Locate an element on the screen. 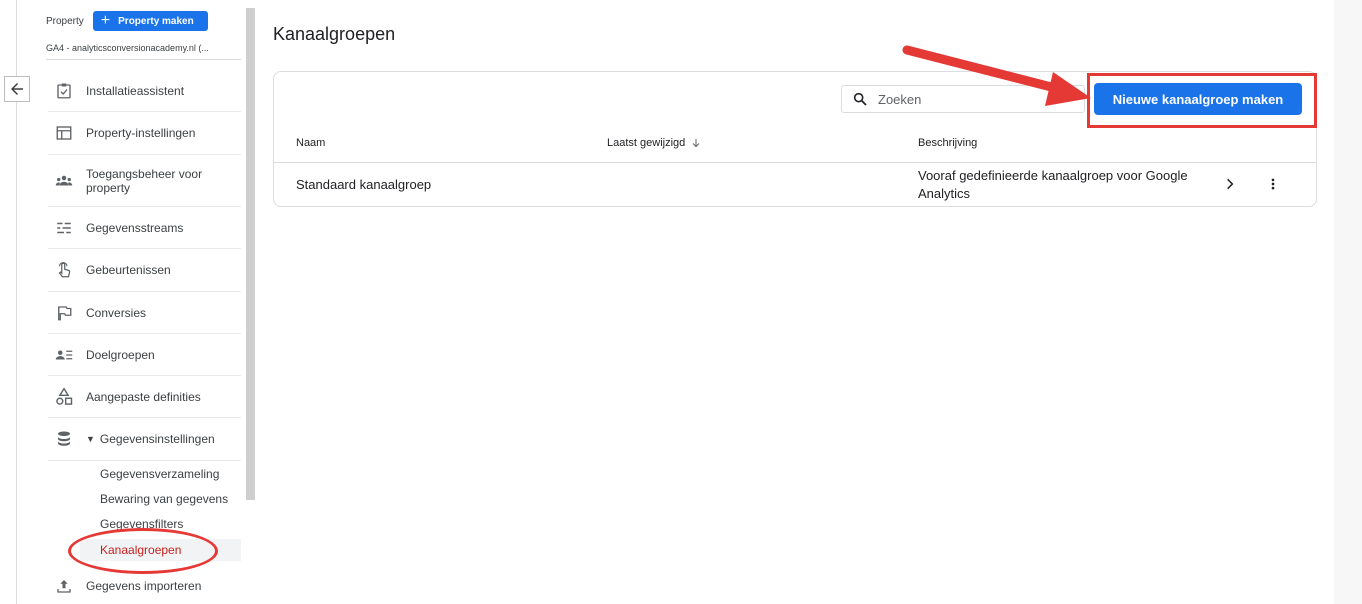  back-button is located at coordinates (17, 89).